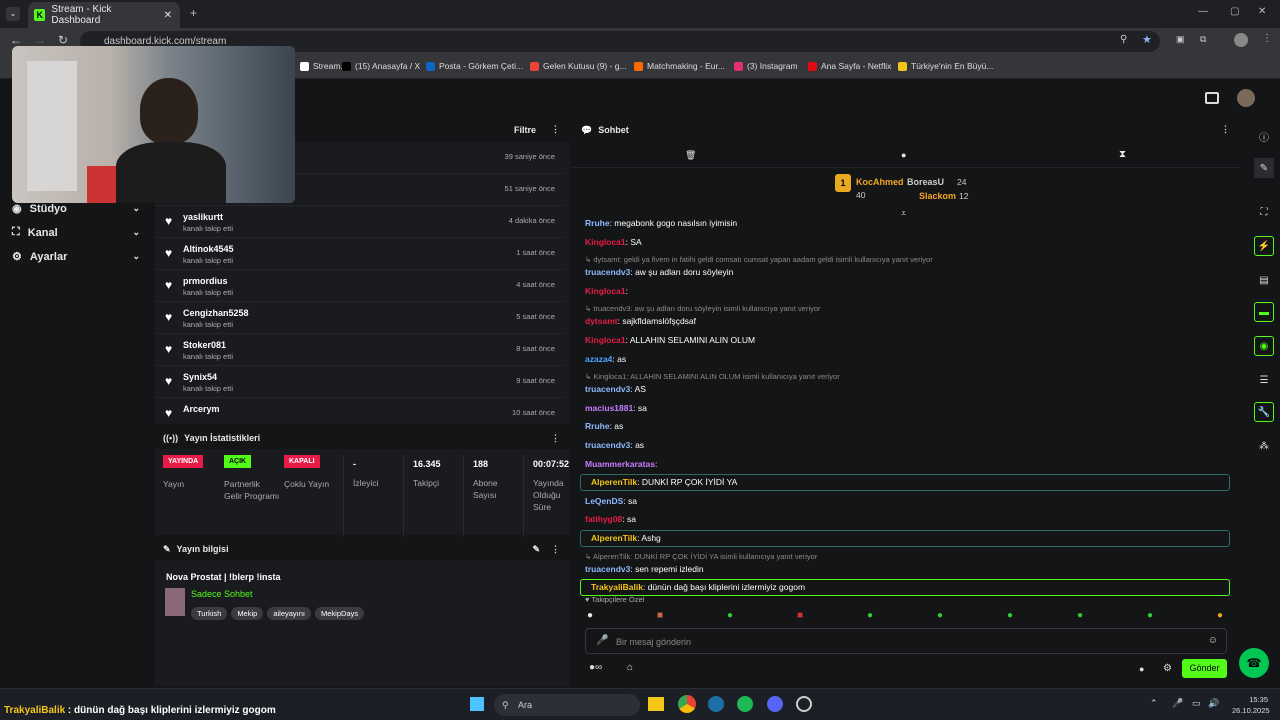  I want to click on pencil-icon: ✎, so click(1264, 168).